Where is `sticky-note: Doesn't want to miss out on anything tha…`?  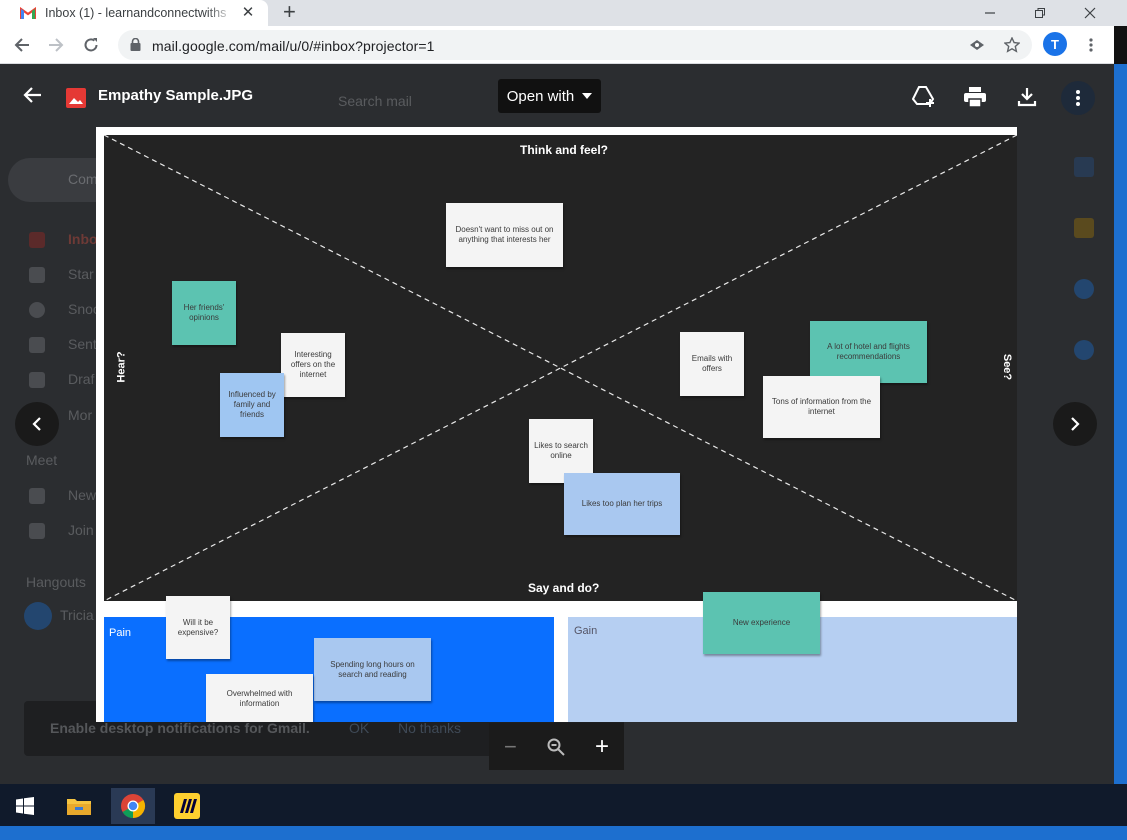 sticky-note: Doesn't want to miss out on anything tha… is located at coordinates (504, 235).